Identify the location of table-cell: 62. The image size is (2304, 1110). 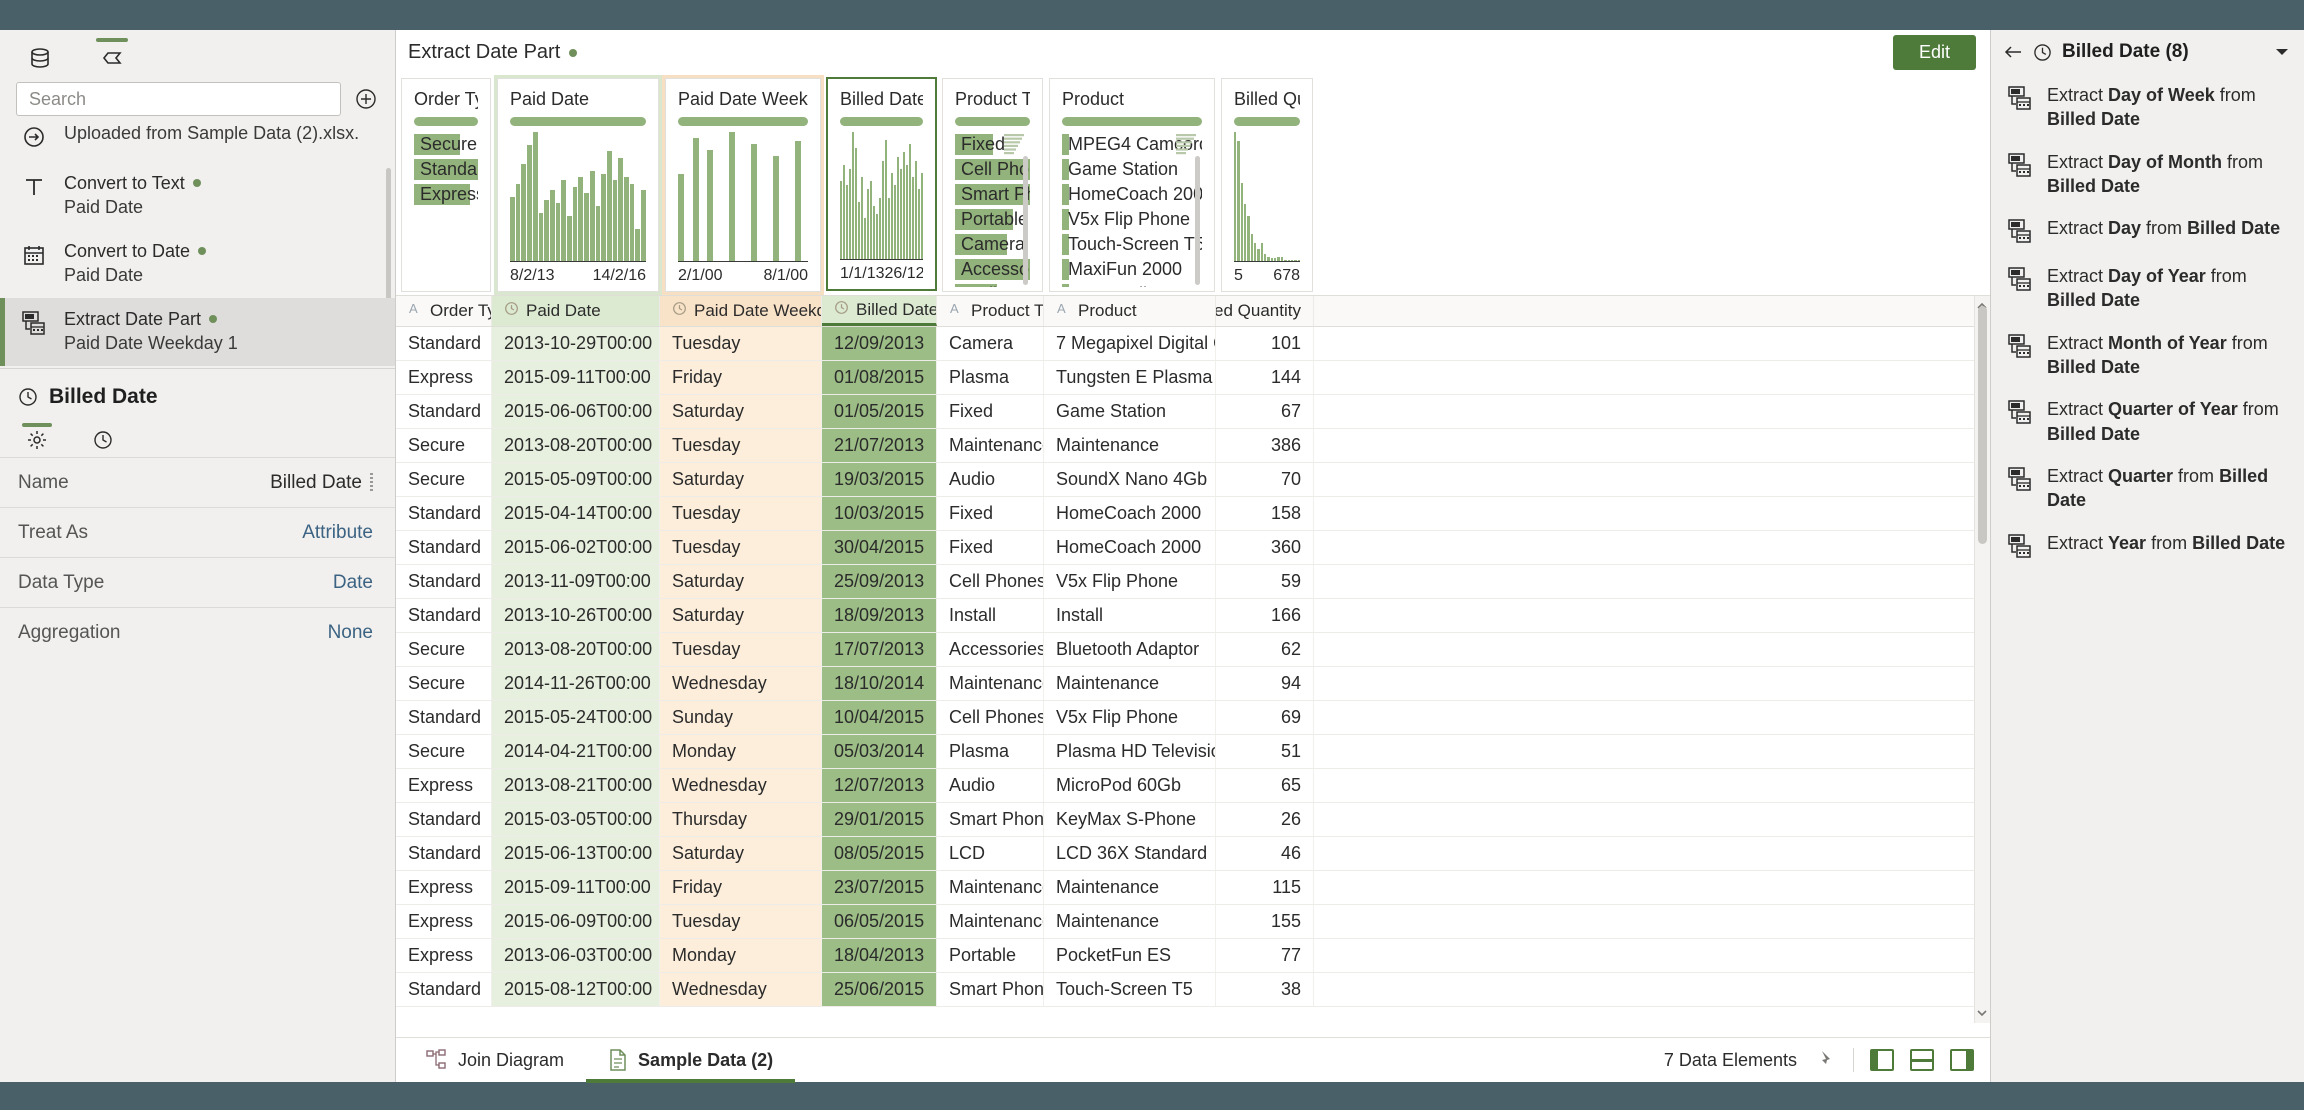
(1265, 649).